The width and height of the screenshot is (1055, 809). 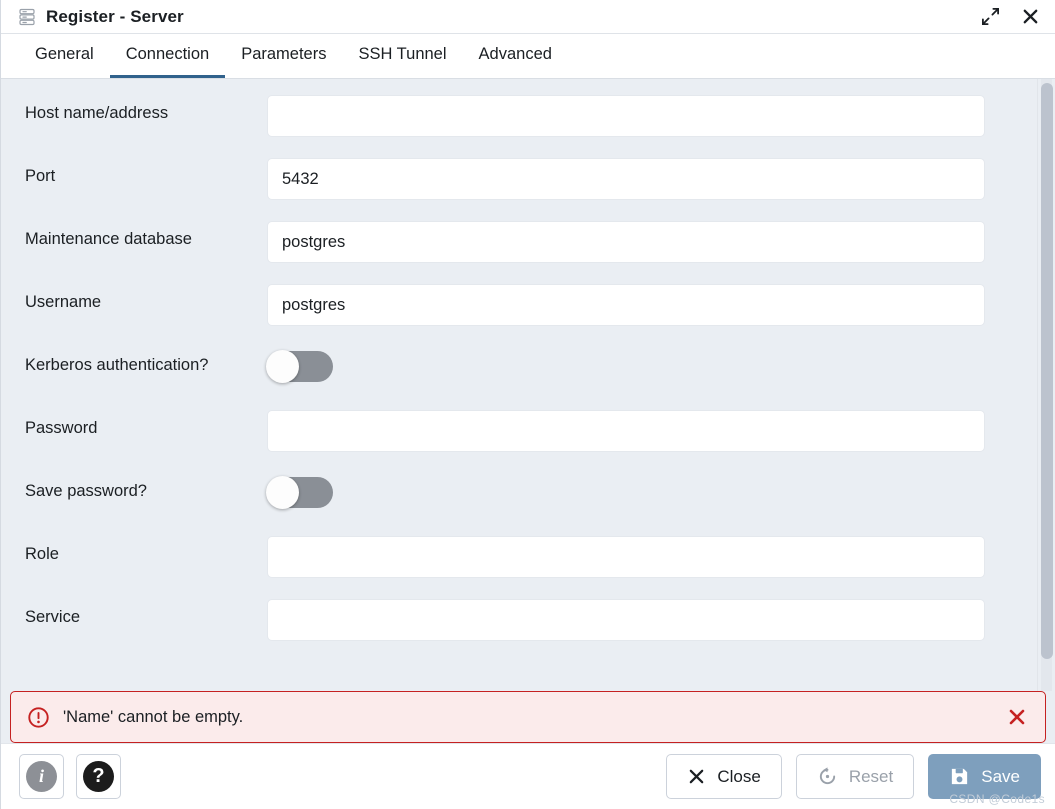 I want to click on field-label: Host name/address, so click(x=97, y=113).